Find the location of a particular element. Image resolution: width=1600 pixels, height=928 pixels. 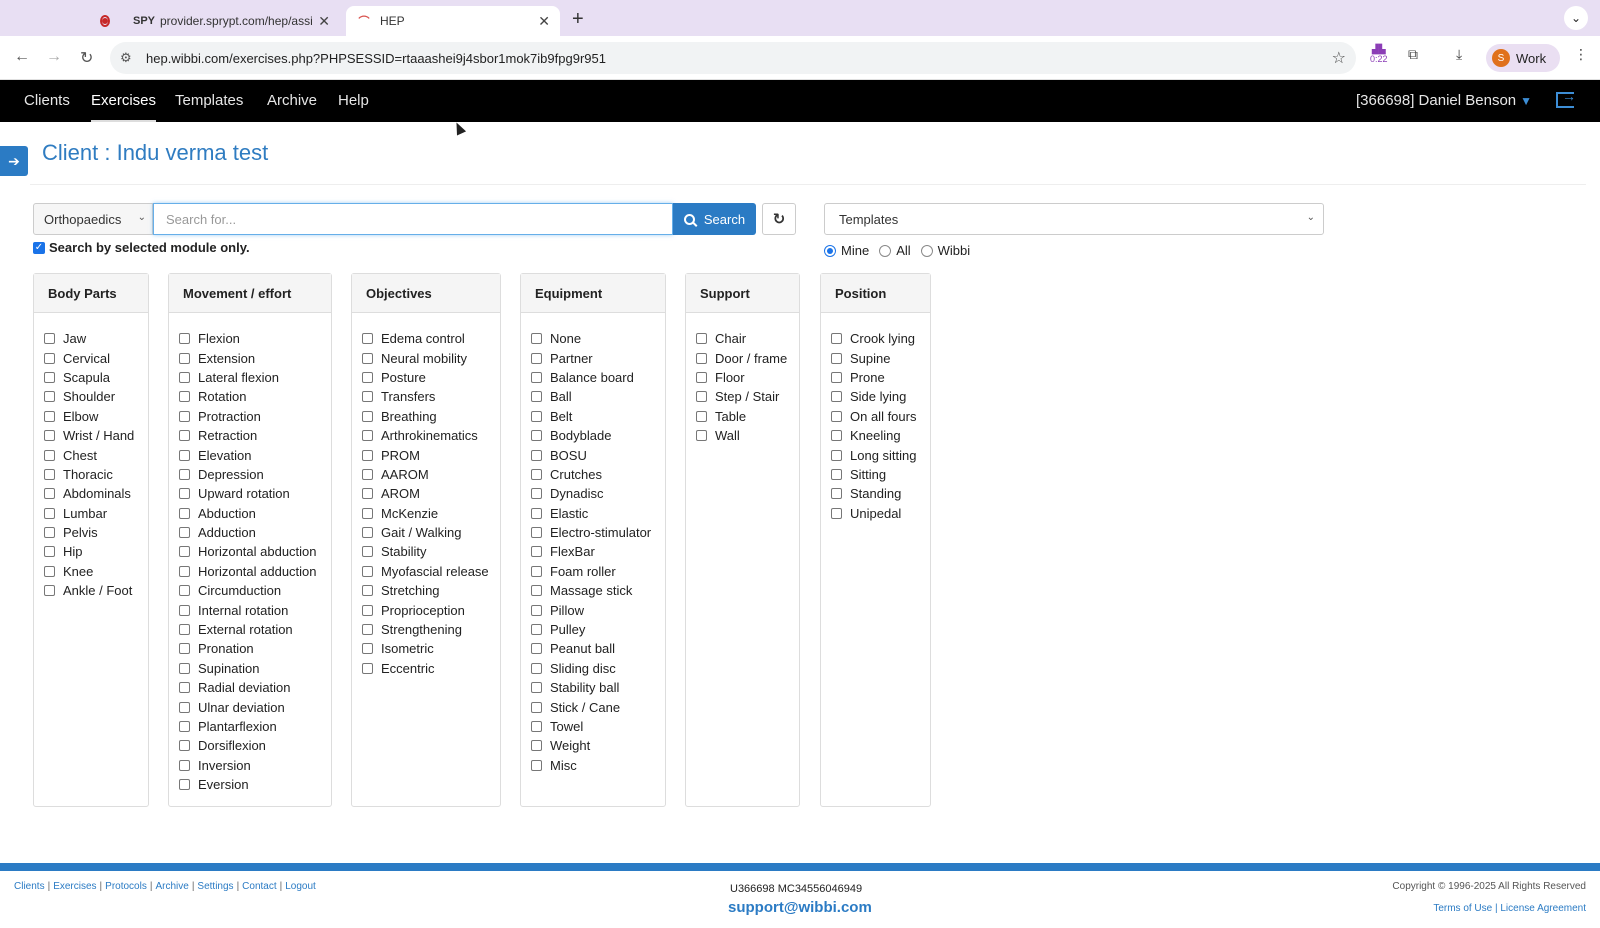

filter-option: Stretching is located at coordinates (431, 590).